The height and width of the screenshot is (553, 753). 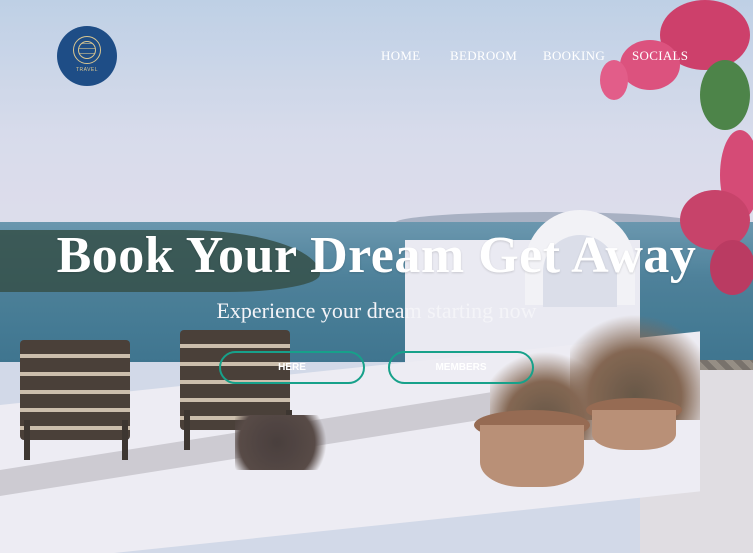 What do you see at coordinates (400, 56) in the screenshot?
I see `nav-link-home: HOME` at bounding box center [400, 56].